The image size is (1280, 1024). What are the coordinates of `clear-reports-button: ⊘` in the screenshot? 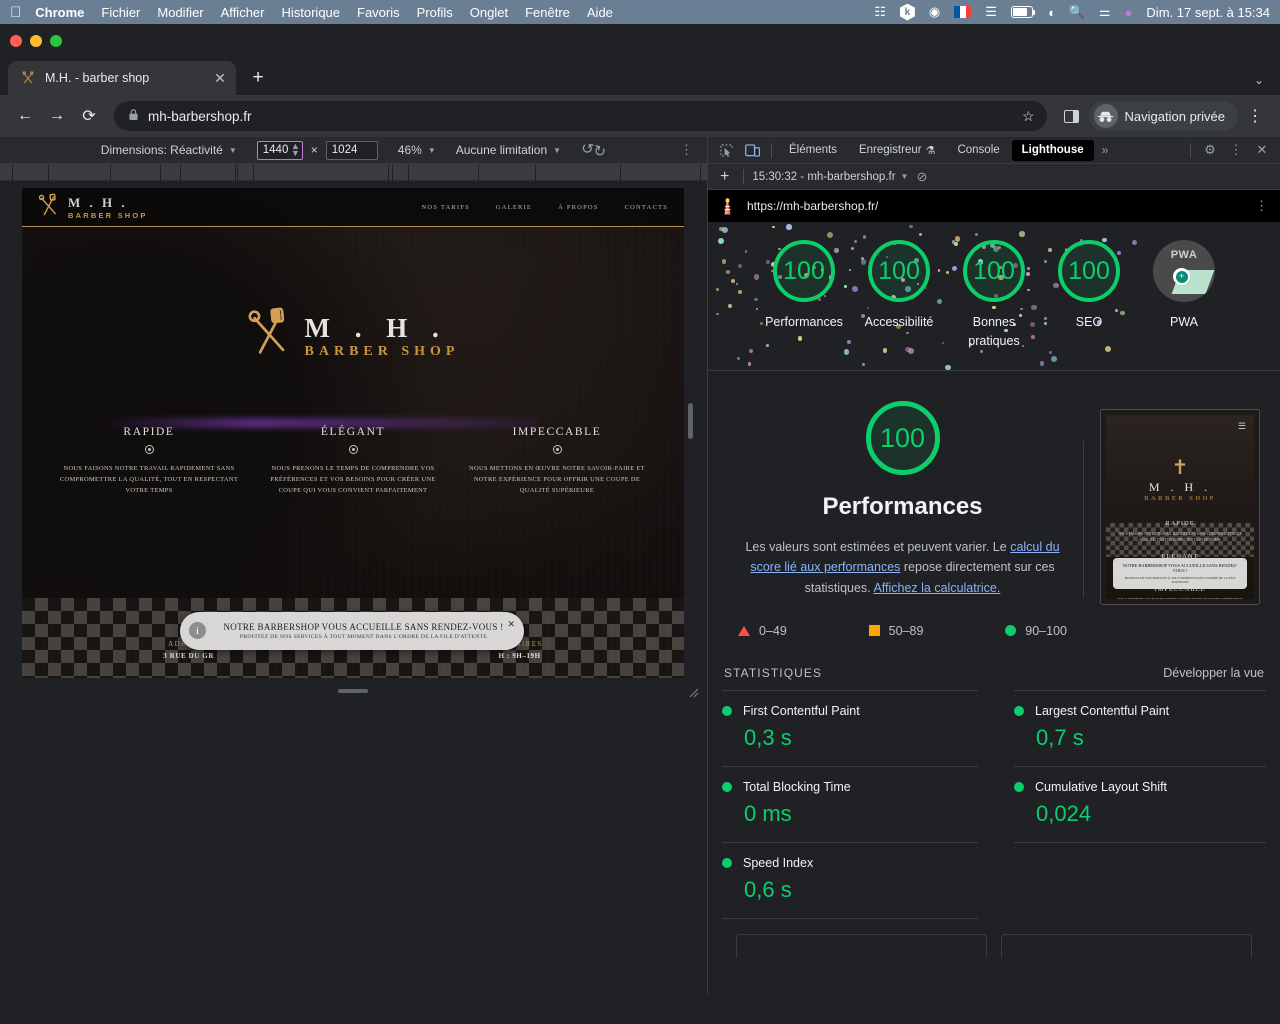 It's located at (921, 177).